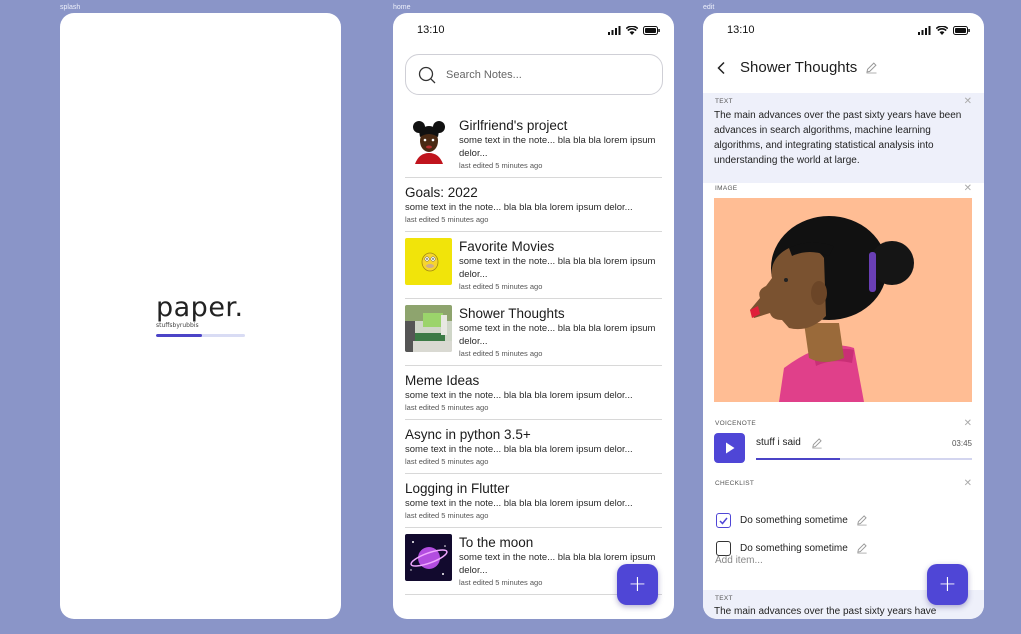  Describe the element at coordinates (864, 459) in the screenshot. I see `voicenote-progress-bar` at that location.